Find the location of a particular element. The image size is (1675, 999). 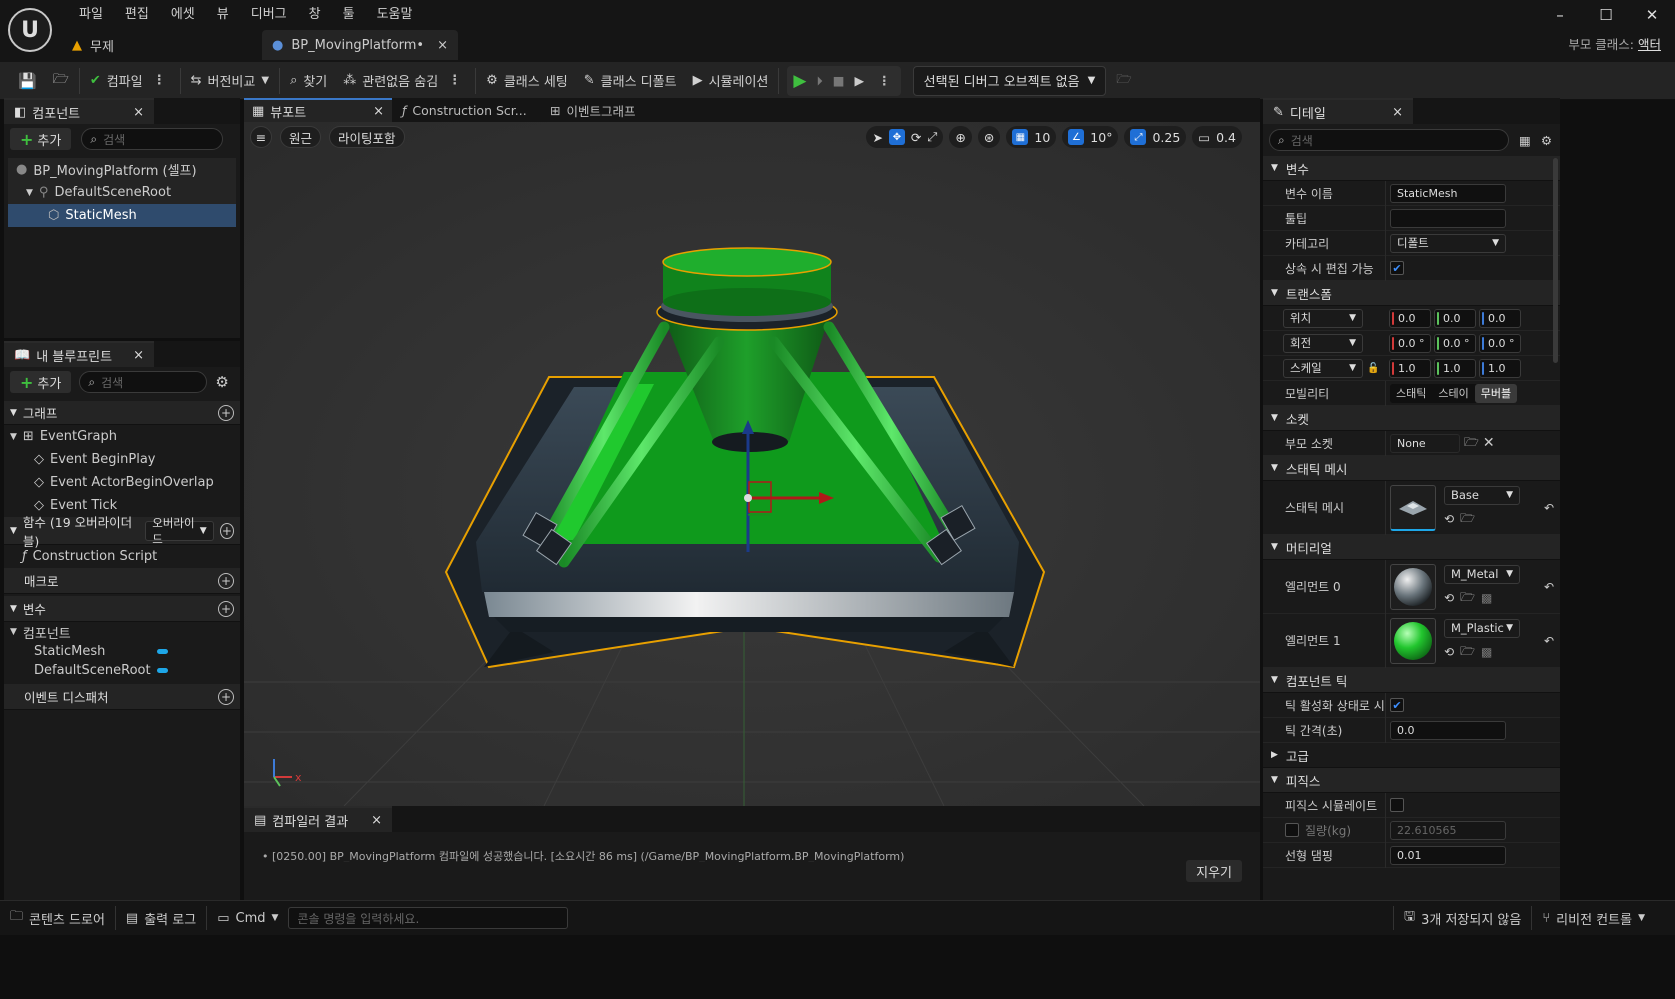

event-begin-play-item: ◇ Event BeginPlay is located at coordinates (122, 459).